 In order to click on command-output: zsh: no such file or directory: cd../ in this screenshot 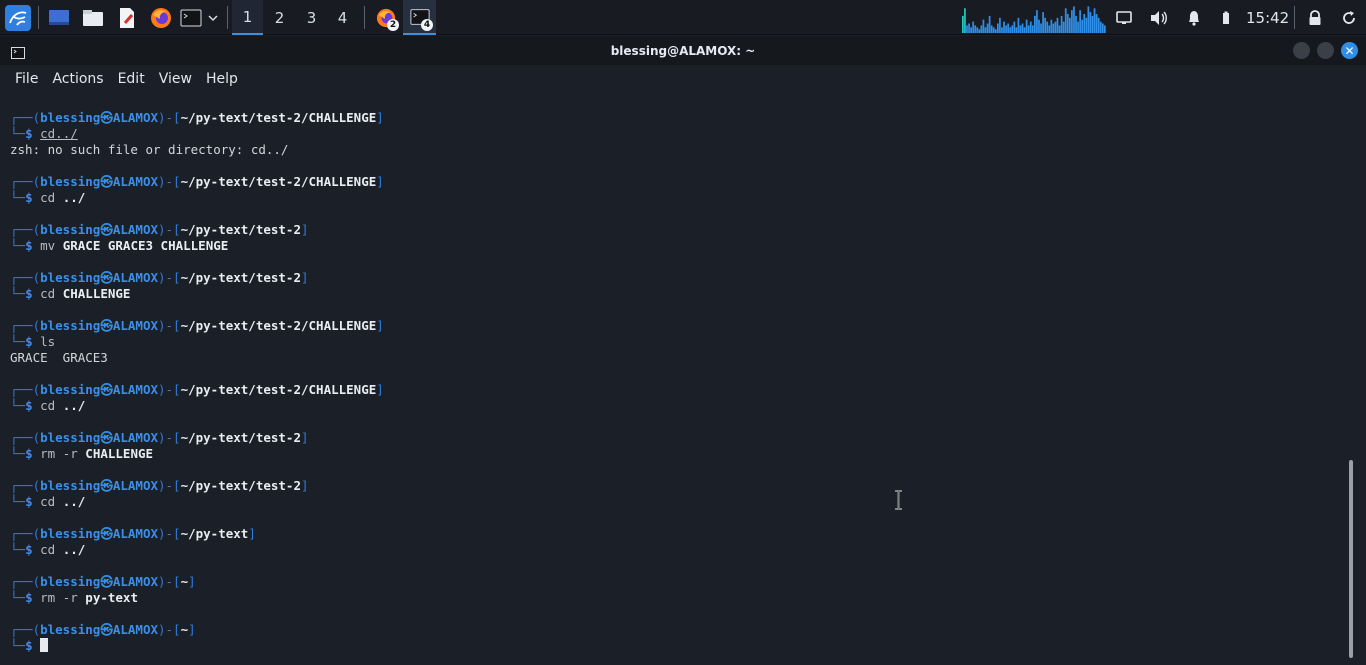, I will do `click(149, 149)`.